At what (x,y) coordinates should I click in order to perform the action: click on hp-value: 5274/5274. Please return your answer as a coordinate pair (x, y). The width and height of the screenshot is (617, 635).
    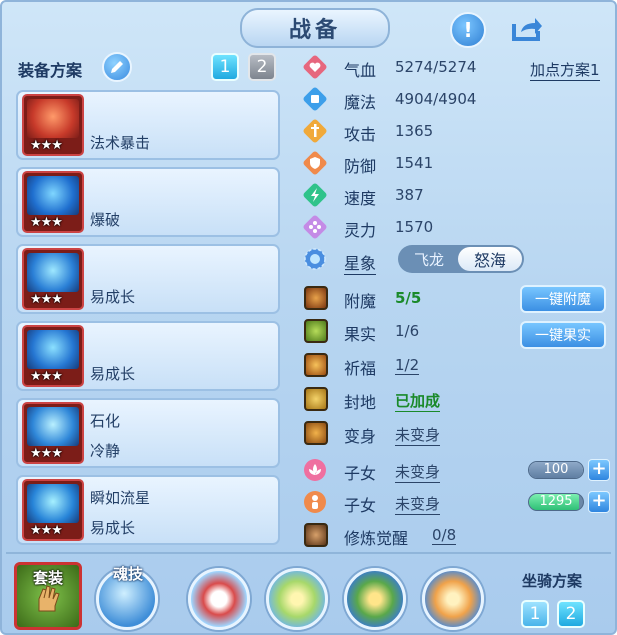
    Looking at the image, I should click on (436, 67).